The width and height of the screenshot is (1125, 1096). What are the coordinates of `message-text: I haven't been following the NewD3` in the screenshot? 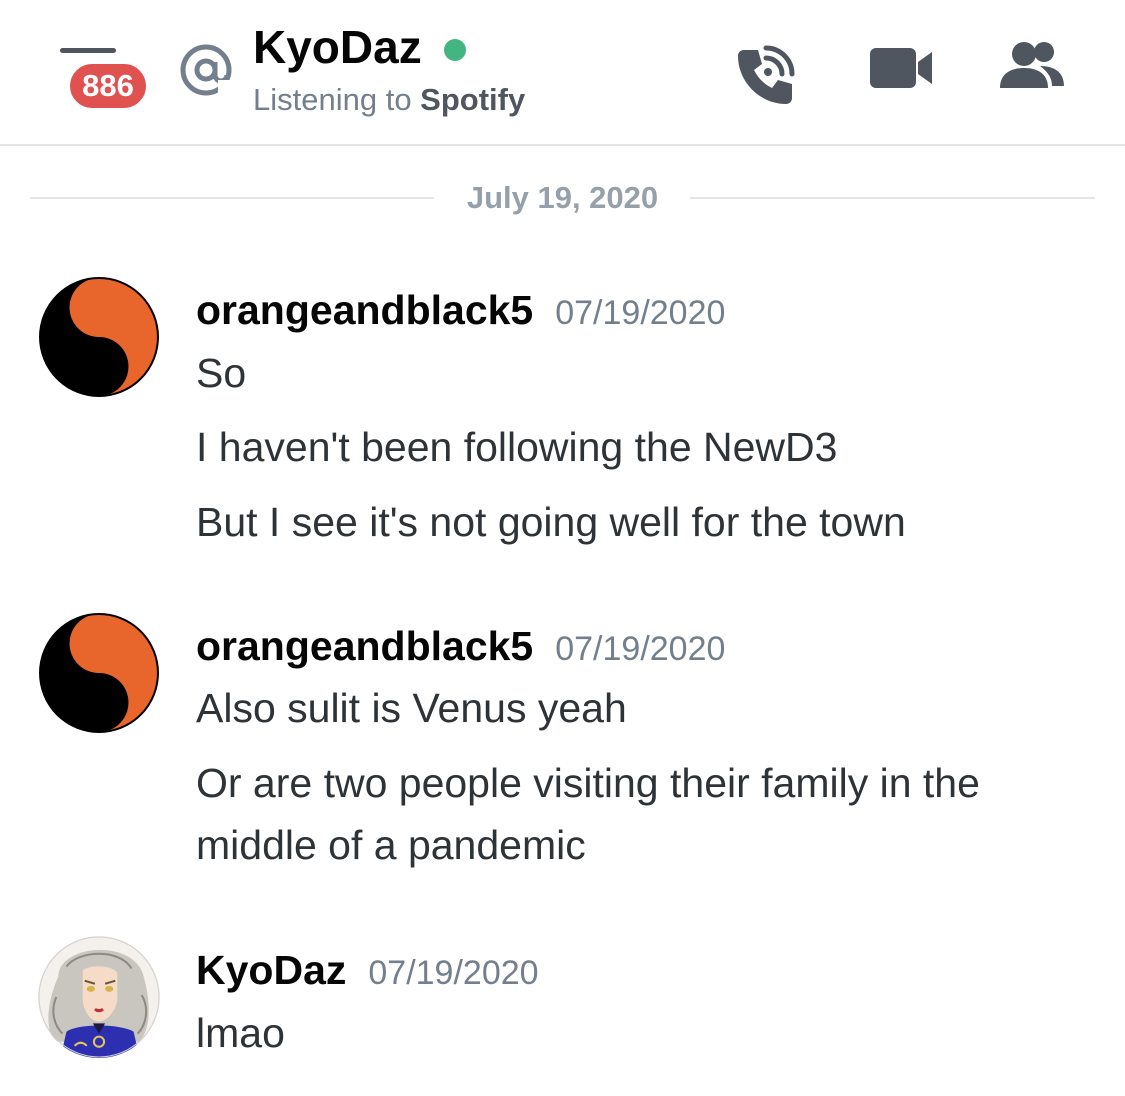 It's located at (517, 447).